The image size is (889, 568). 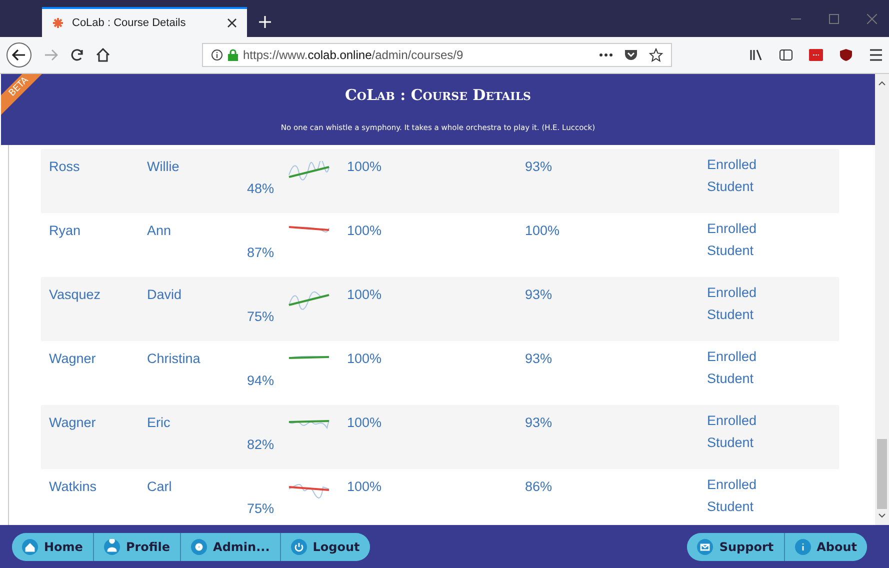 I want to click on scroll-up-icon, so click(x=882, y=83).